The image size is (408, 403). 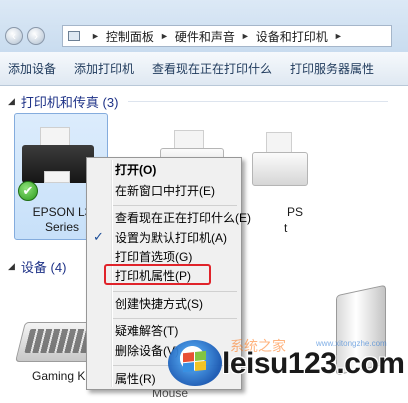 I want to click on forward-button: ›, so click(x=36, y=36).